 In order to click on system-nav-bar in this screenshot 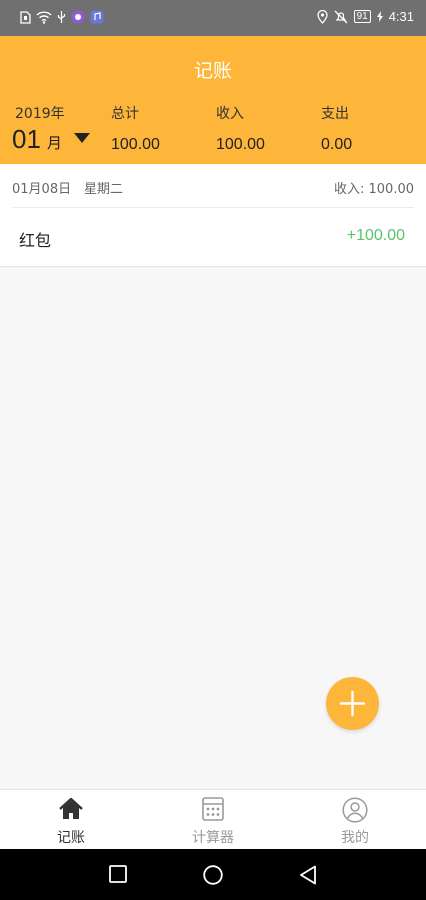, I will do `click(213, 874)`.